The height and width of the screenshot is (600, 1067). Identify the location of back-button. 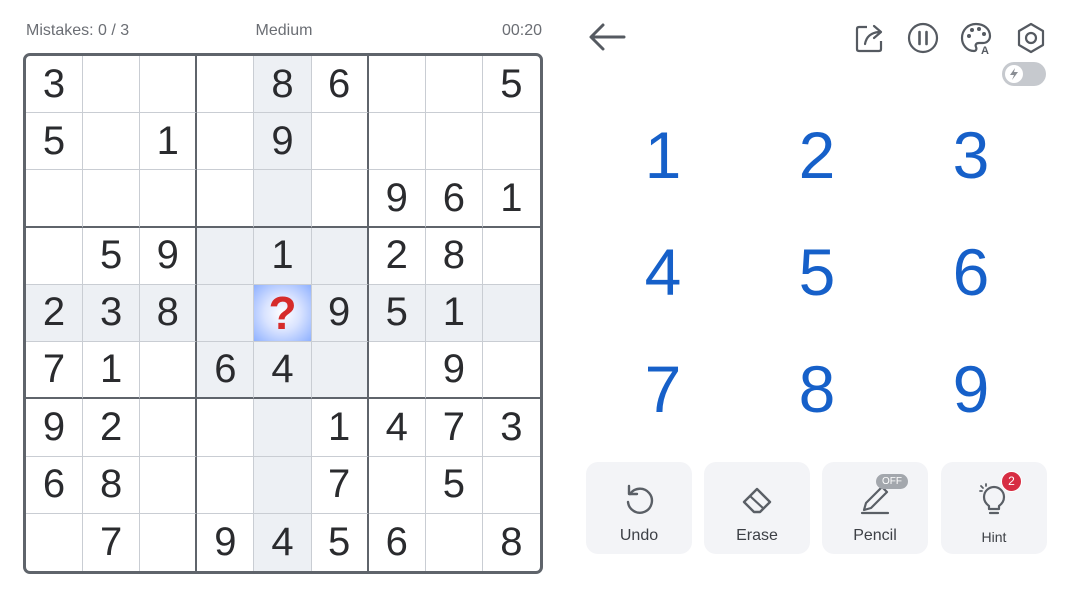
(607, 37).